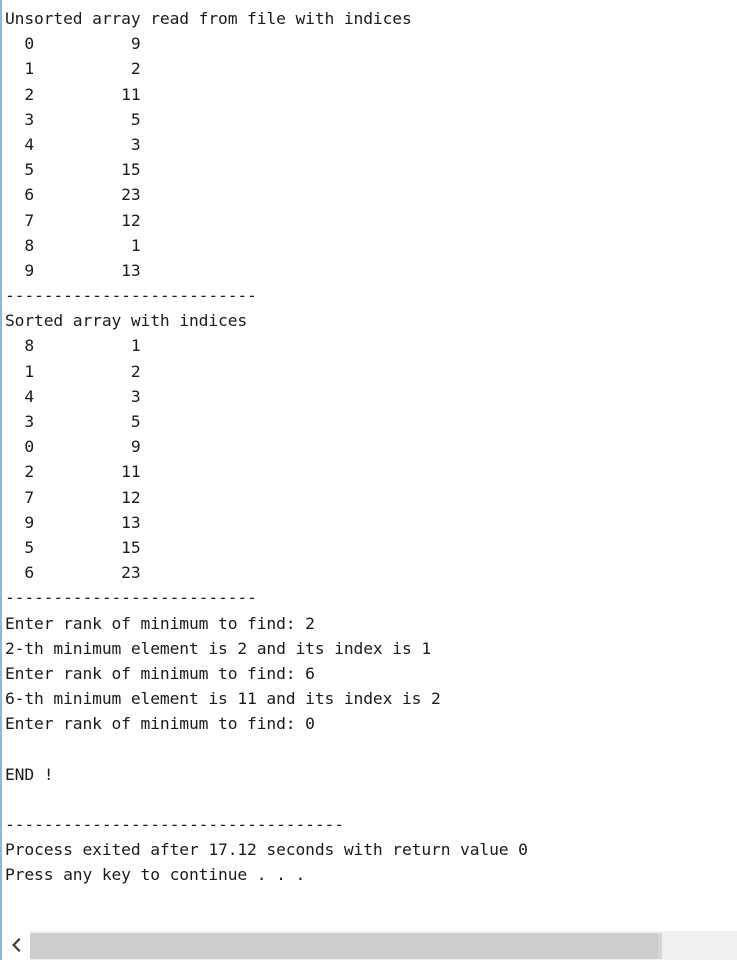 Image resolution: width=737 pixels, height=960 pixels. I want to click on press-any-key-message: Press any key to continue . . ., so click(155, 875).